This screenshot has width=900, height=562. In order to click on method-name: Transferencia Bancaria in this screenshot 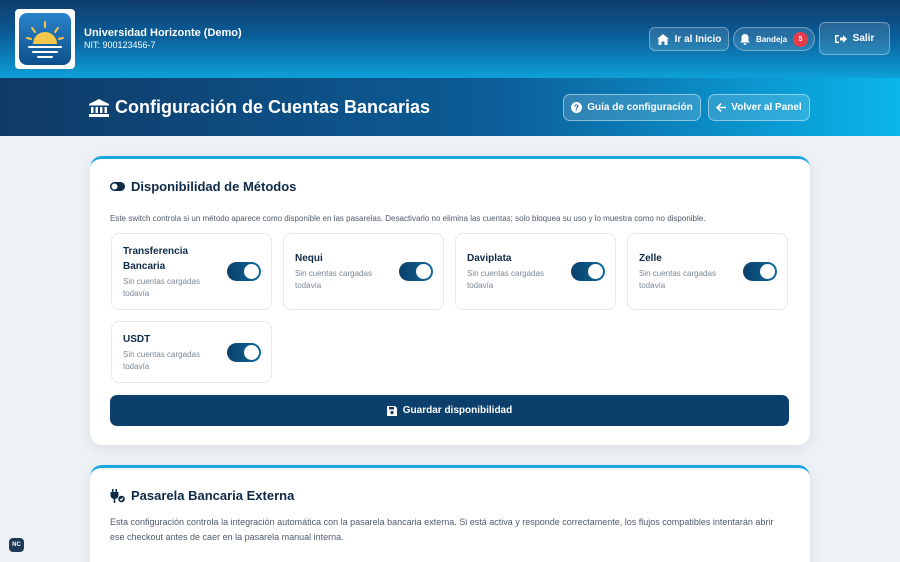, I will do `click(156, 259)`.